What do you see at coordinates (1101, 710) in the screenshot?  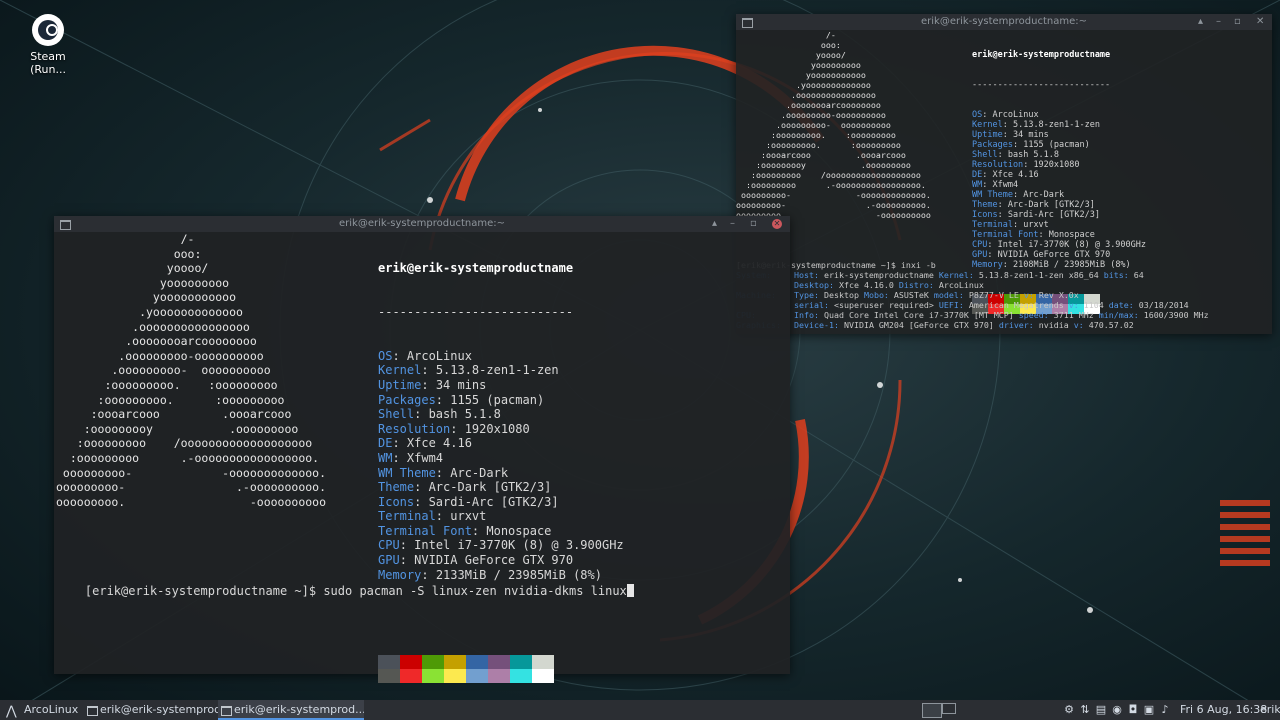 I see `clipboard-icon: ▤` at bounding box center [1101, 710].